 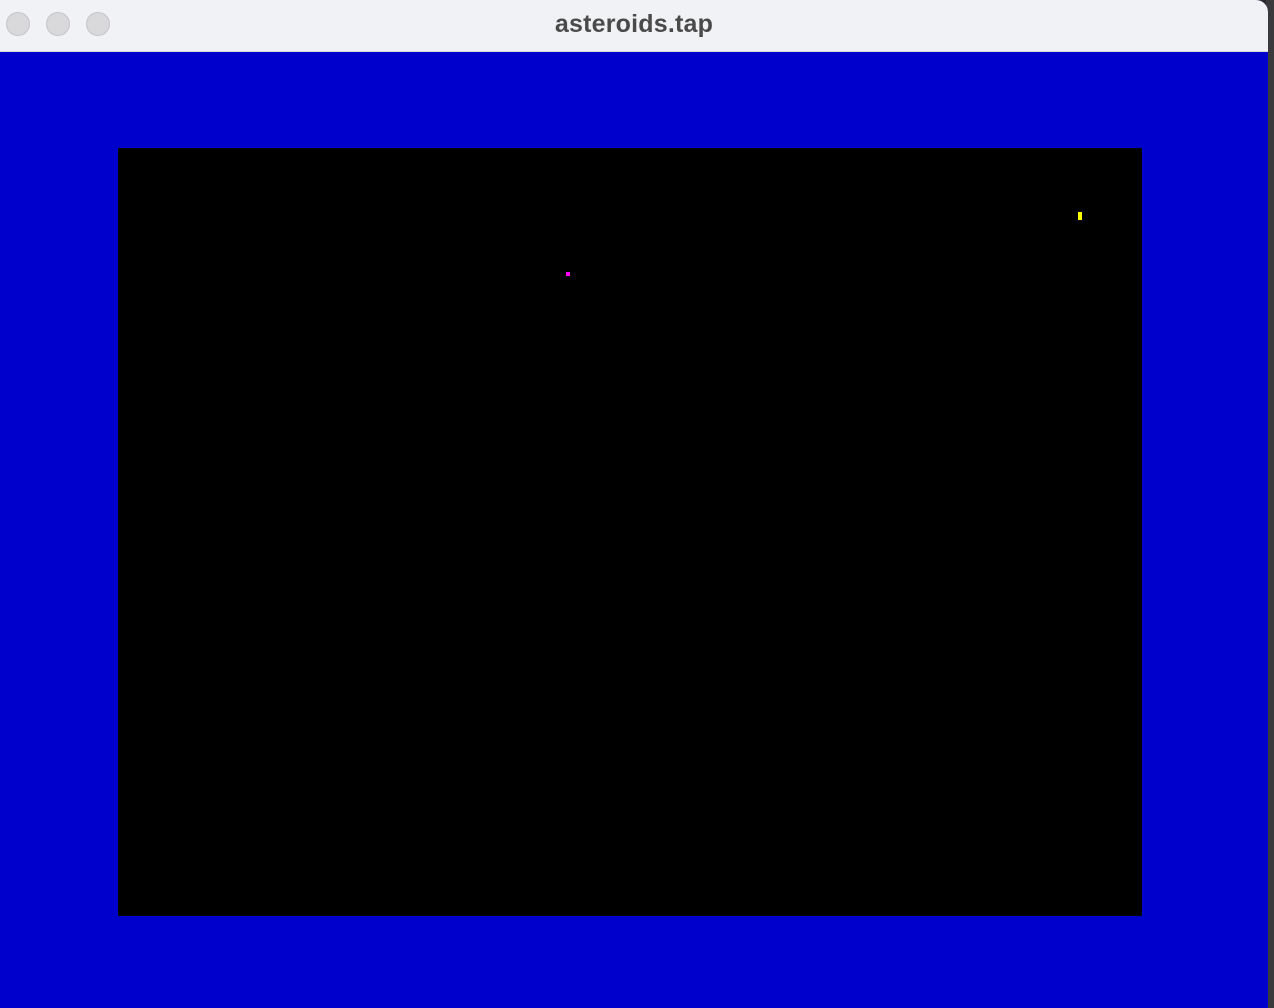 I want to click on title-bar: asteroids.tap, so click(x=634, y=26).